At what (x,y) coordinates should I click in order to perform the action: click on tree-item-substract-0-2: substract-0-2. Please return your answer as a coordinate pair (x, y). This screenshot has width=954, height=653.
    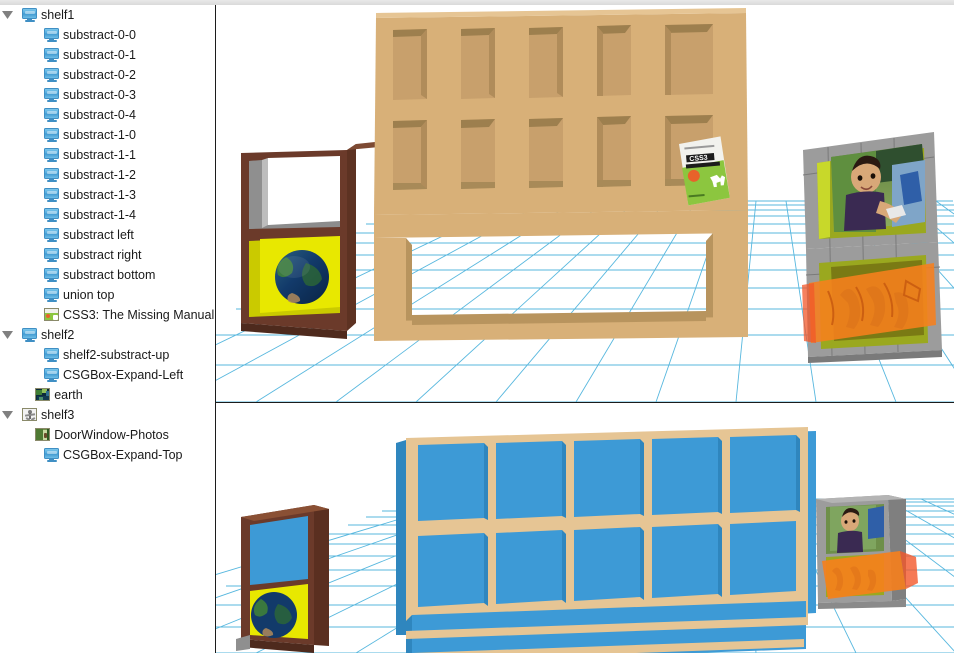
    Looking at the image, I should click on (107, 75).